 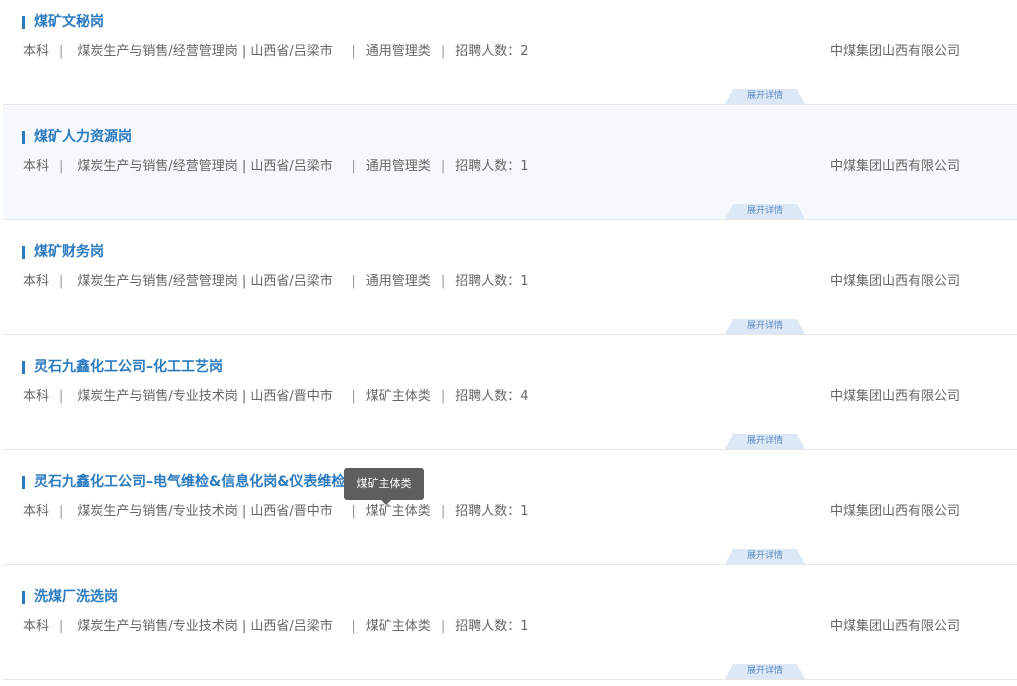 I want to click on job-title: 灵石九鑫化工公司–化工工艺岗, so click(x=122, y=367).